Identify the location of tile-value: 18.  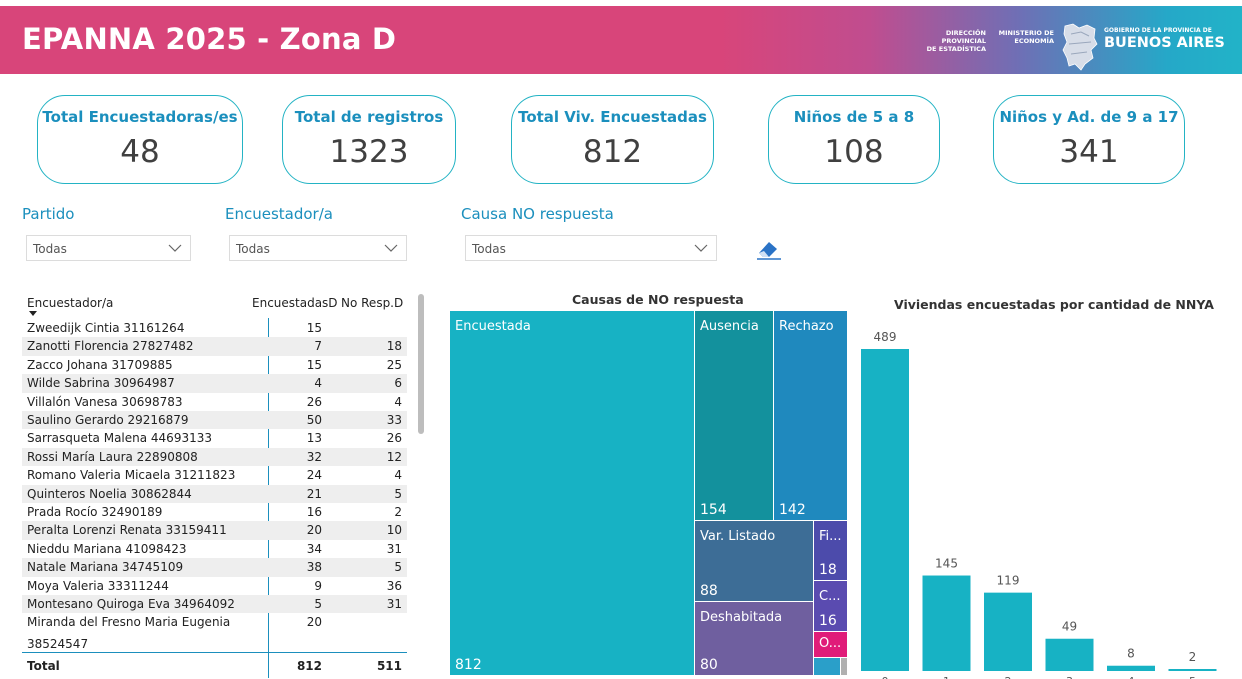
(828, 570).